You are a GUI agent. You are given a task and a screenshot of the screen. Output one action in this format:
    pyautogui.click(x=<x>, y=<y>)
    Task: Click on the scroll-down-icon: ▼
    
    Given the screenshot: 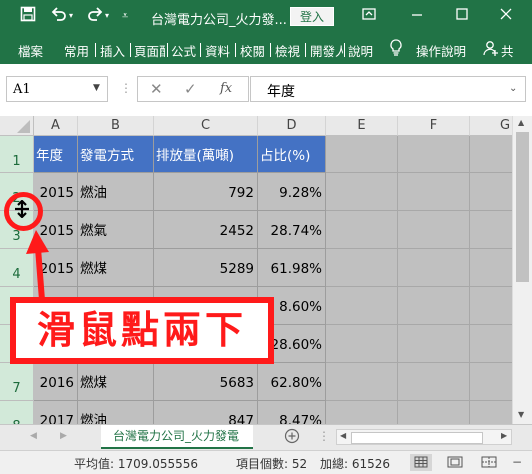 What is the action you would take?
    pyautogui.click(x=521, y=414)
    